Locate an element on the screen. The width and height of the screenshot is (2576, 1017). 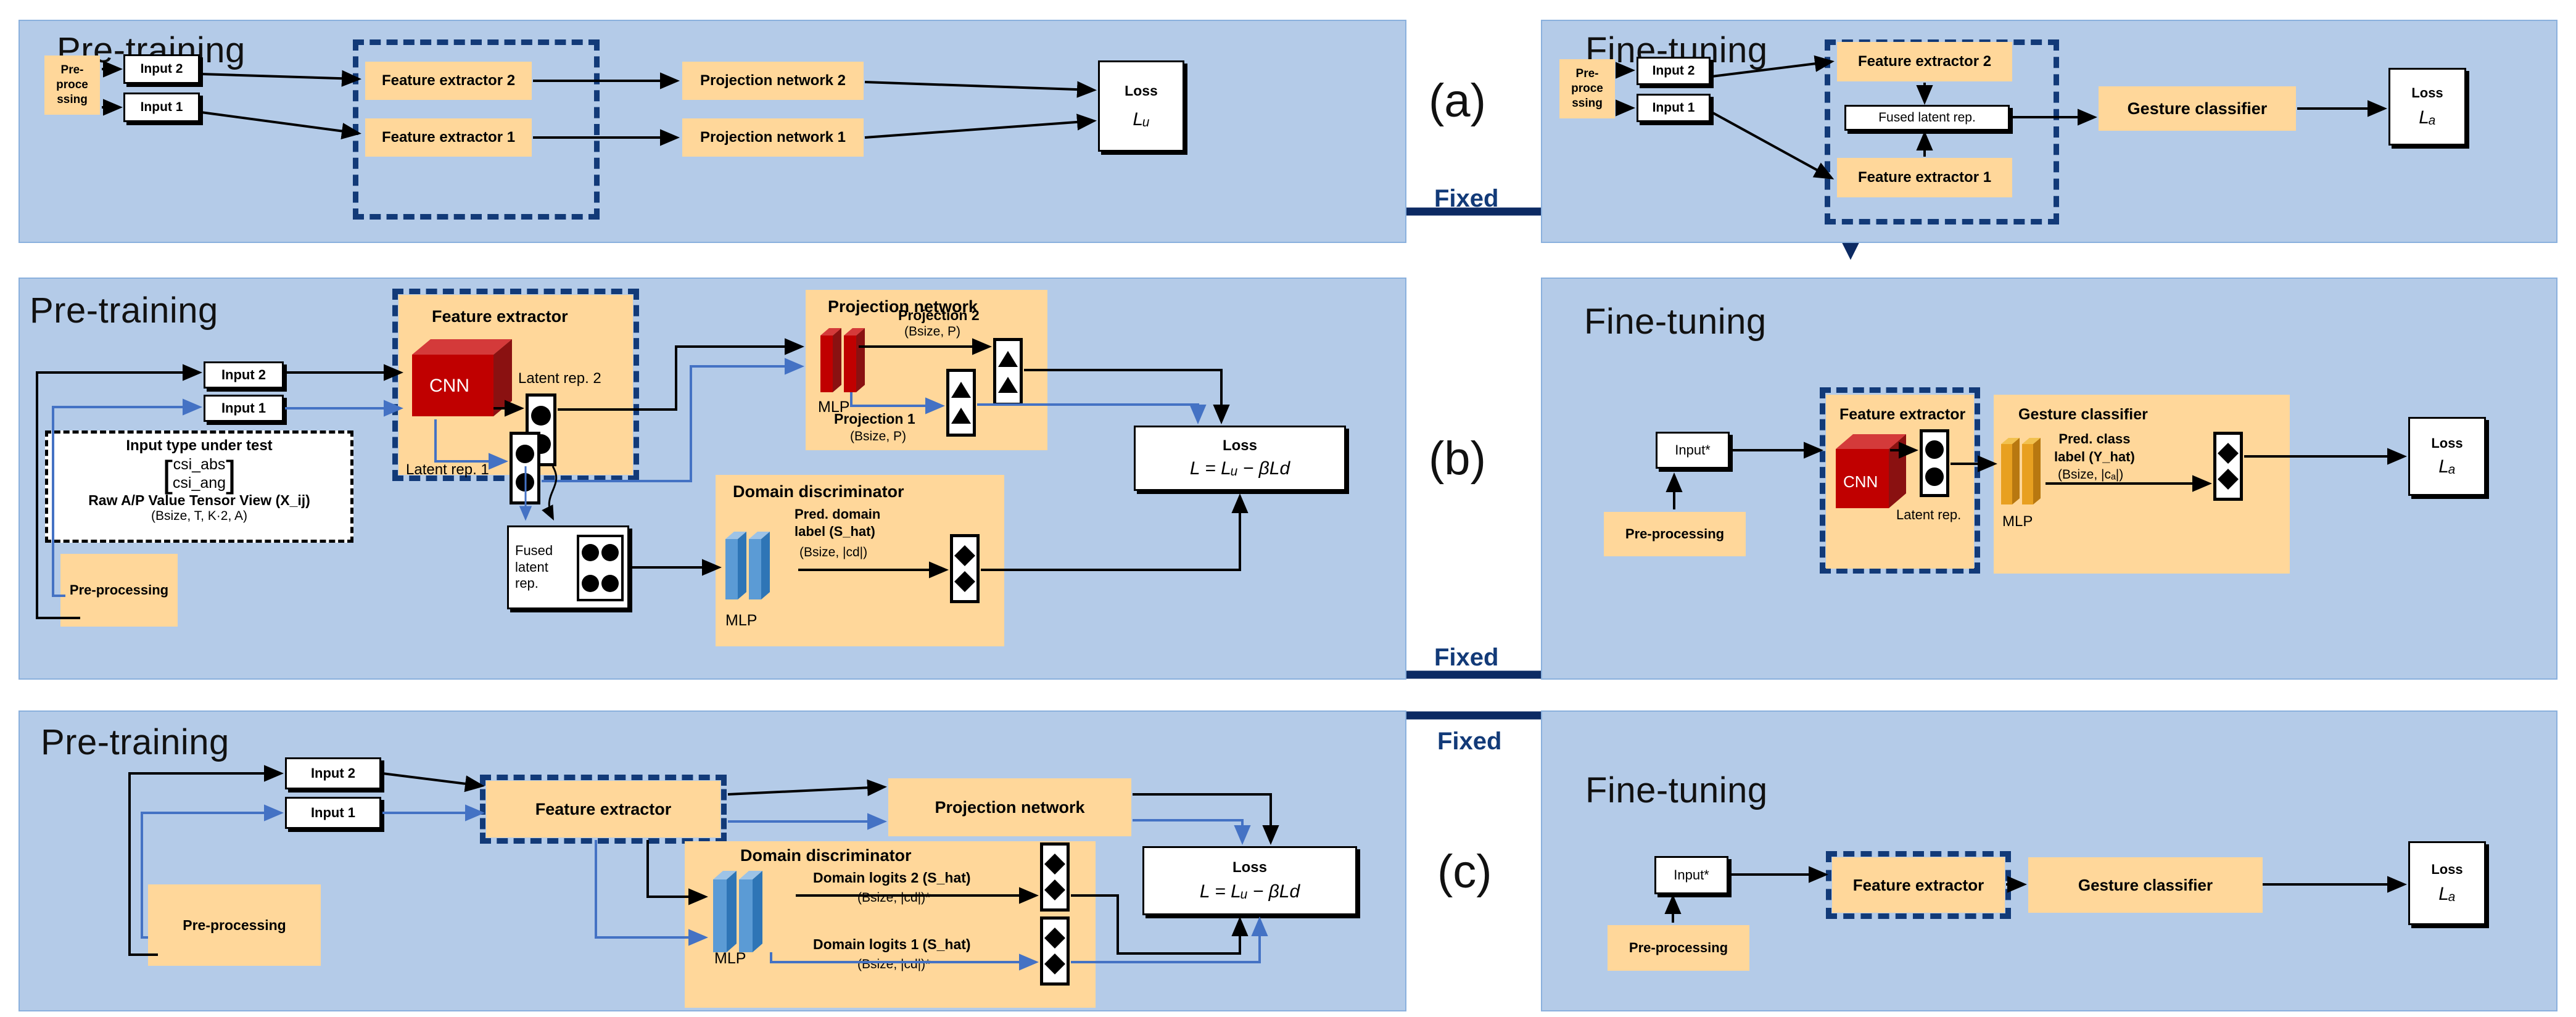
panel-c-right-arrows is located at coordinates (2035, 894).